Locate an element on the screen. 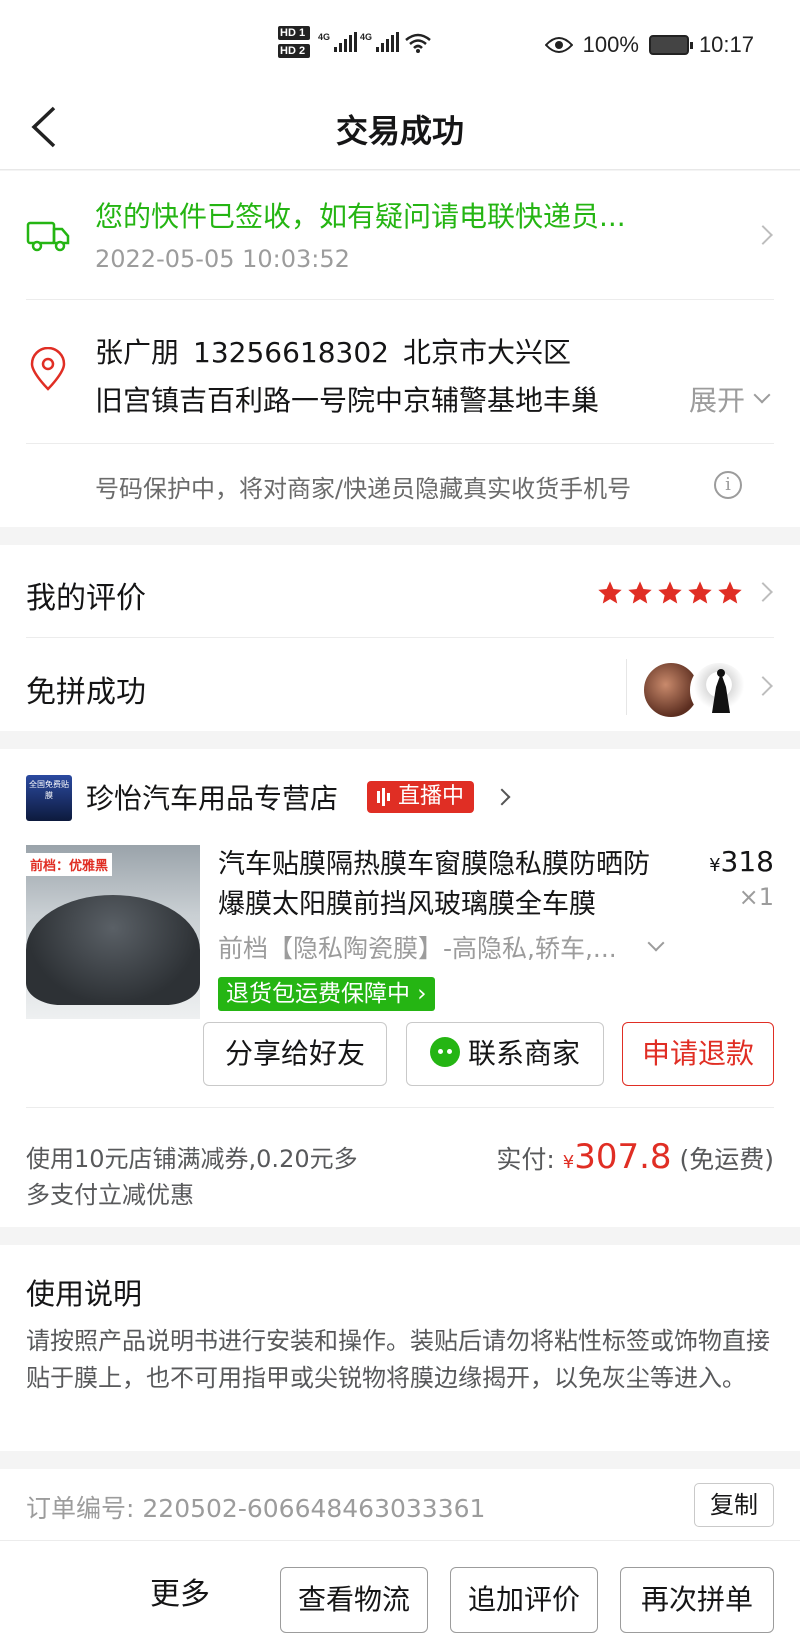  coupon-note: 使用10元店铺满减券,0.20元多多支付立减优惠 is located at coordinates (192, 1177).